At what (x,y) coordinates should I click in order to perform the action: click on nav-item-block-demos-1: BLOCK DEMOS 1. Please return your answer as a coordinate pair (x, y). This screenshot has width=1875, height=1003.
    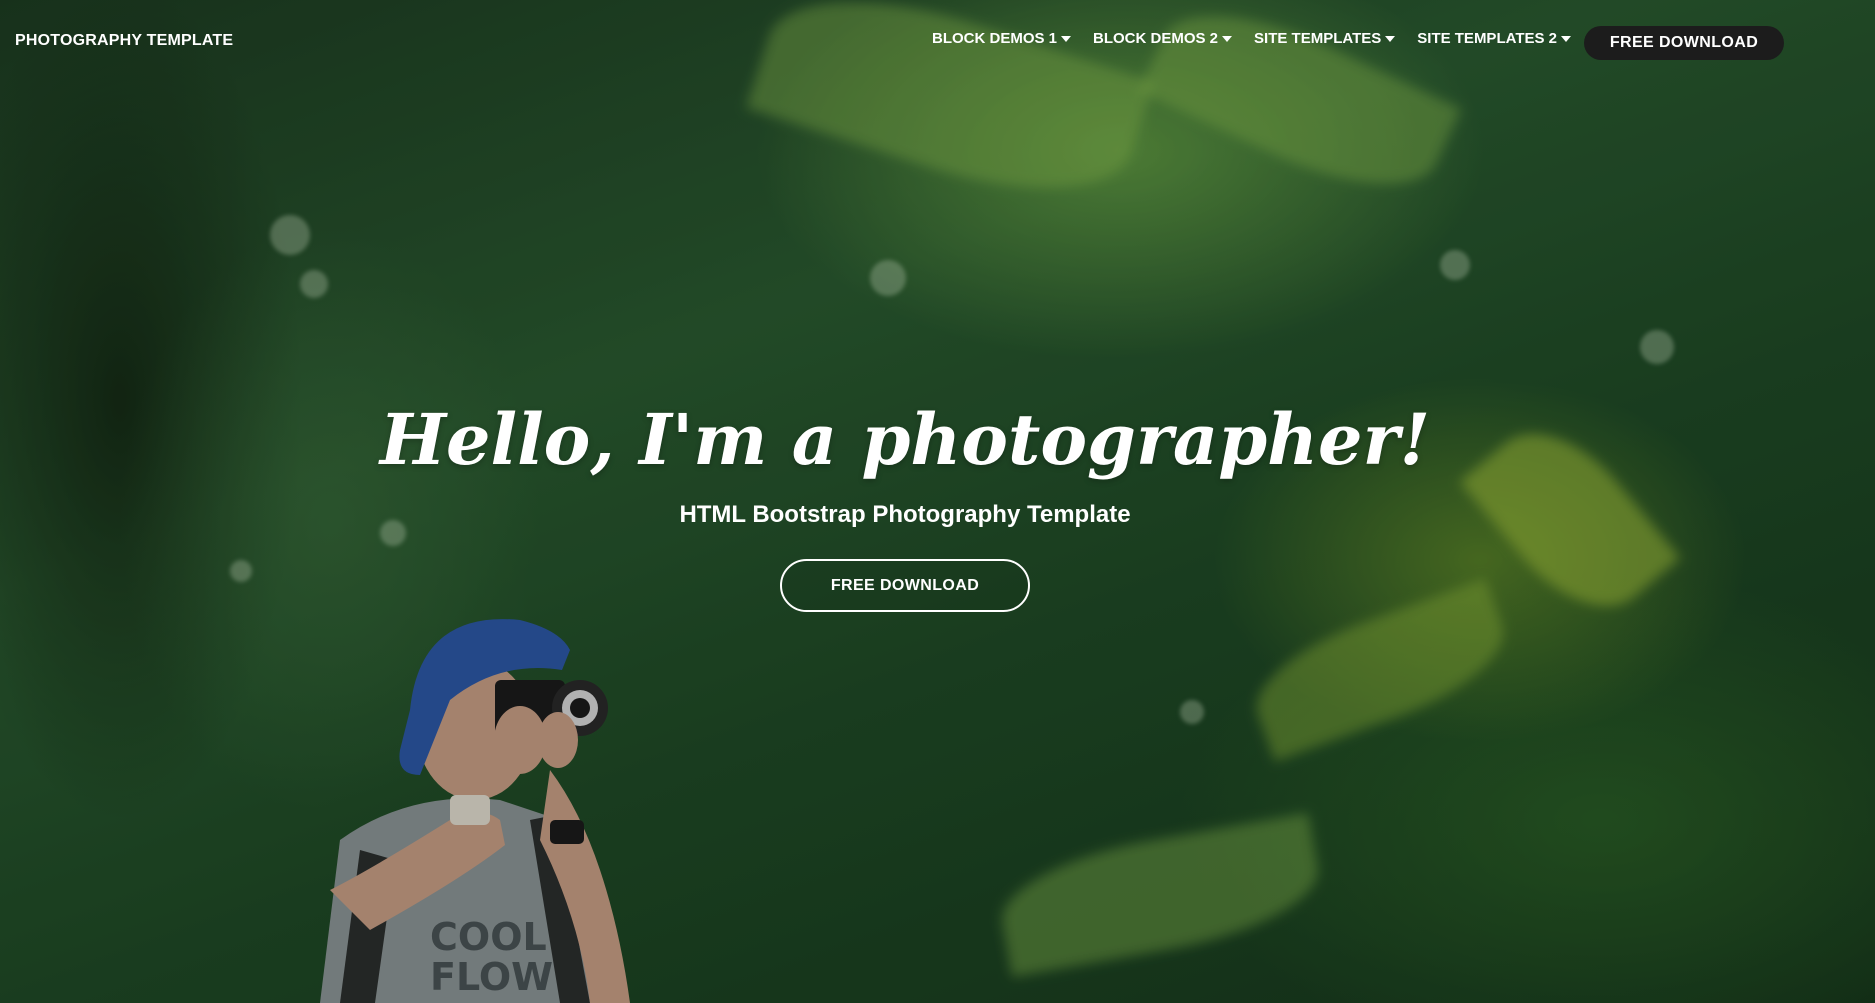
    Looking at the image, I should click on (1002, 38).